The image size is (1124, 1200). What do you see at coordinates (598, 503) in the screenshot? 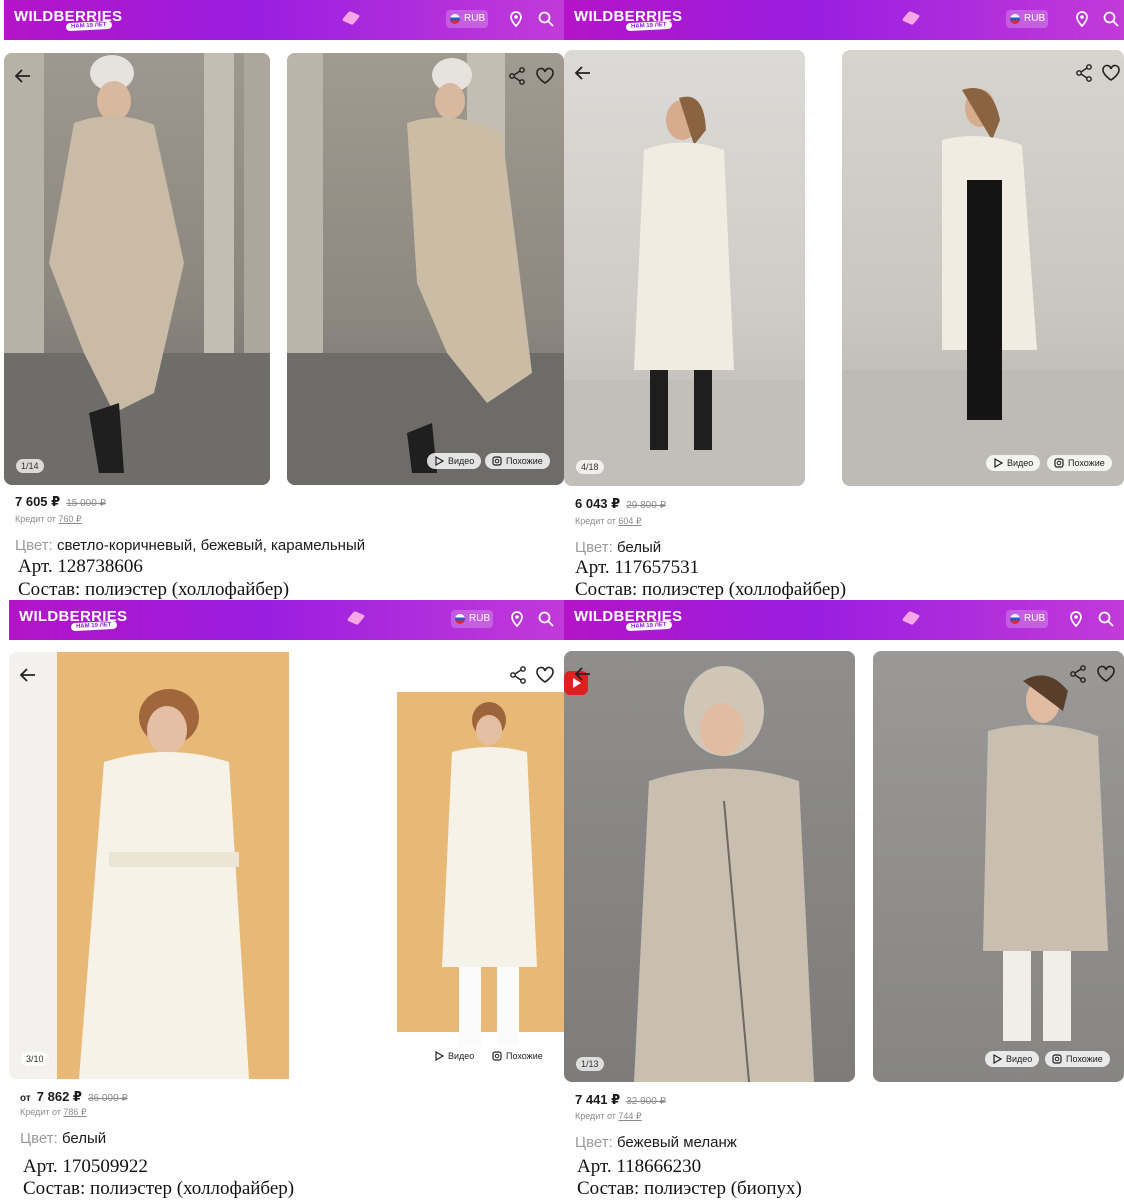
I see `current-price: 6 043 ₽` at bounding box center [598, 503].